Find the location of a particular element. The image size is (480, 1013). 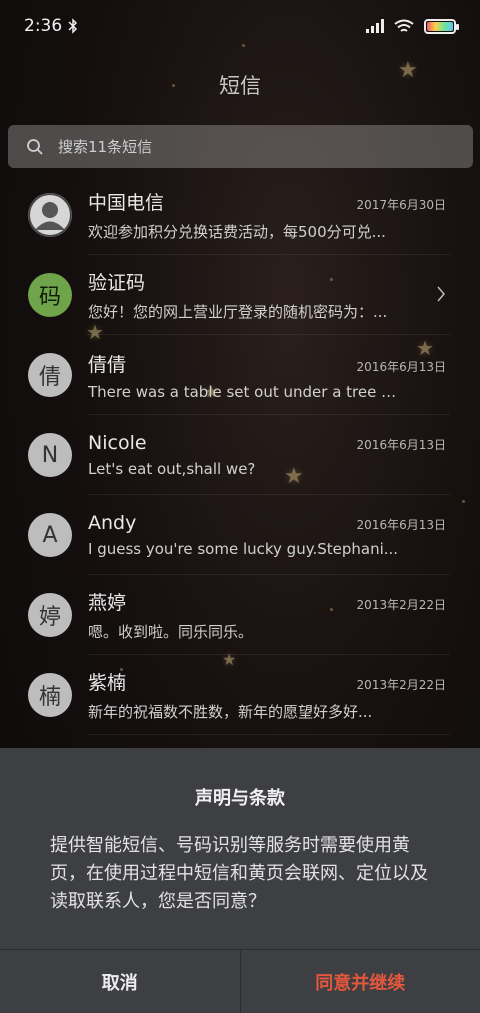

signal-icon is located at coordinates (375, 26).